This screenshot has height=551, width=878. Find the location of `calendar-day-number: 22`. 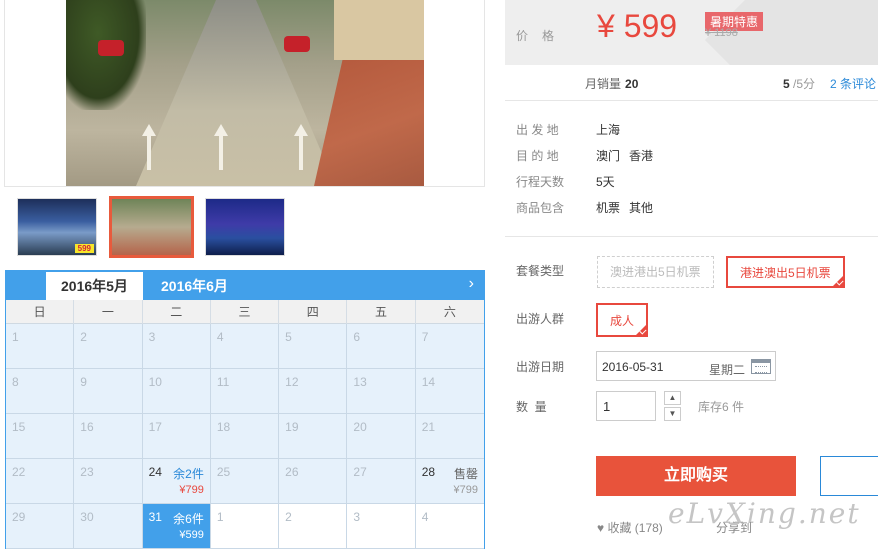

calendar-day-number: 22 is located at coordinates (19, 472).